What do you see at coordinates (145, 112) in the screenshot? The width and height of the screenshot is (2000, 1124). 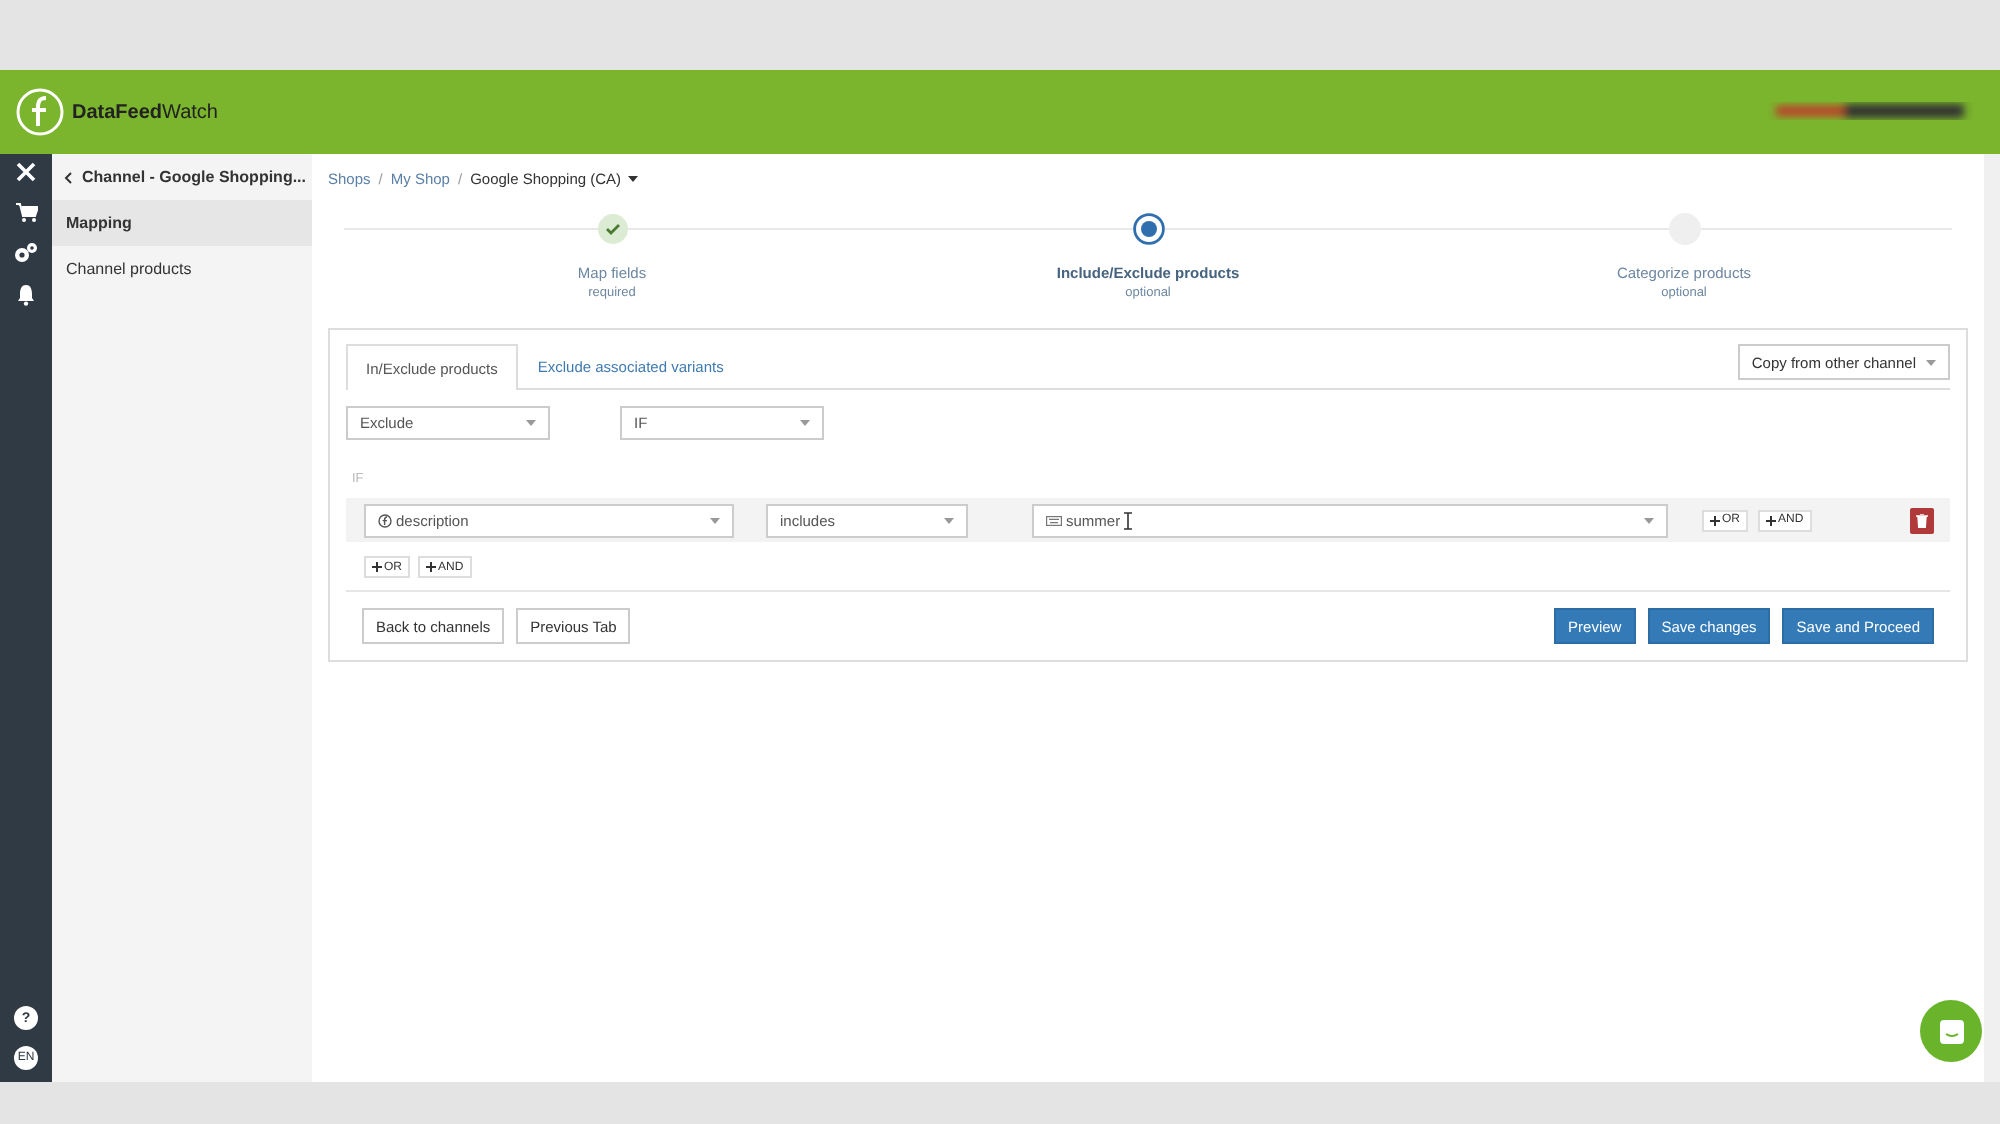 I see `logo-text: DataFeedWatch` at bounding box center [145, 112].